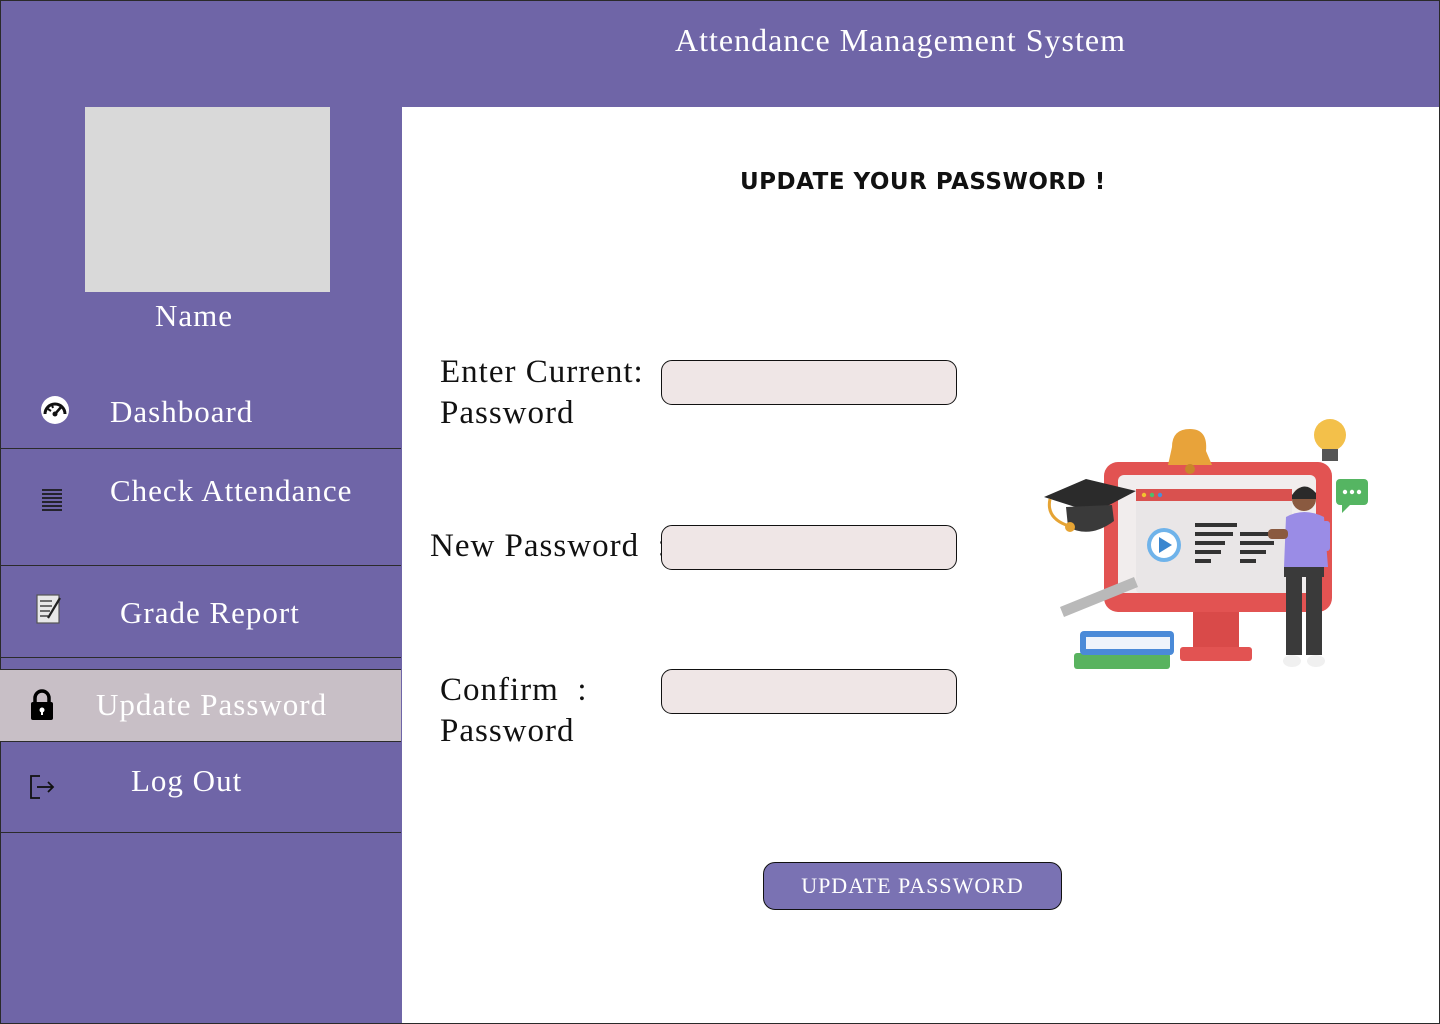  I want to click on sidebar-item-update-password: Update Password, so click(200, 705).